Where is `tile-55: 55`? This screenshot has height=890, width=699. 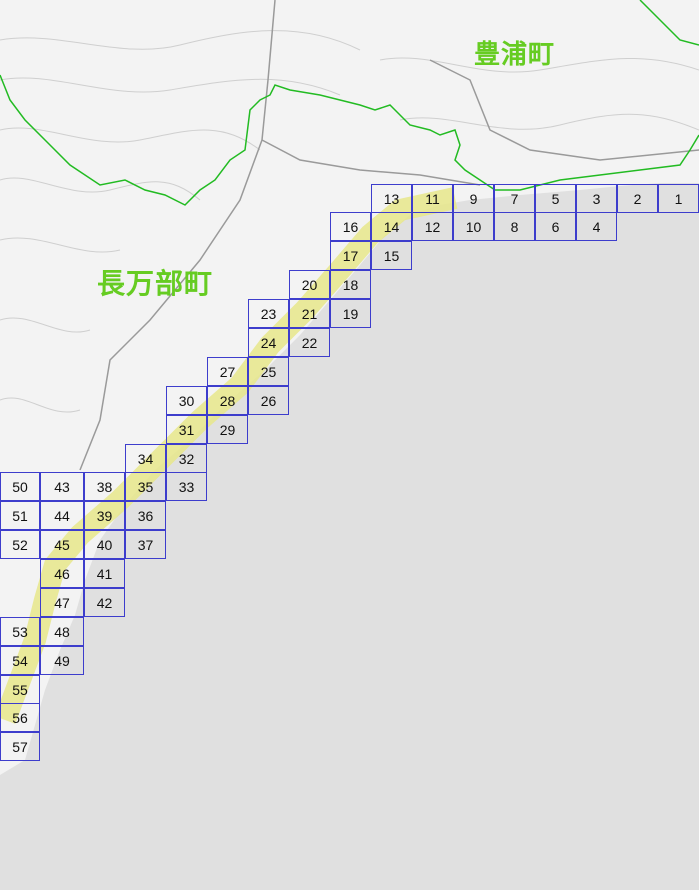
tile-55: 55 is located at coordinates (20, 689).